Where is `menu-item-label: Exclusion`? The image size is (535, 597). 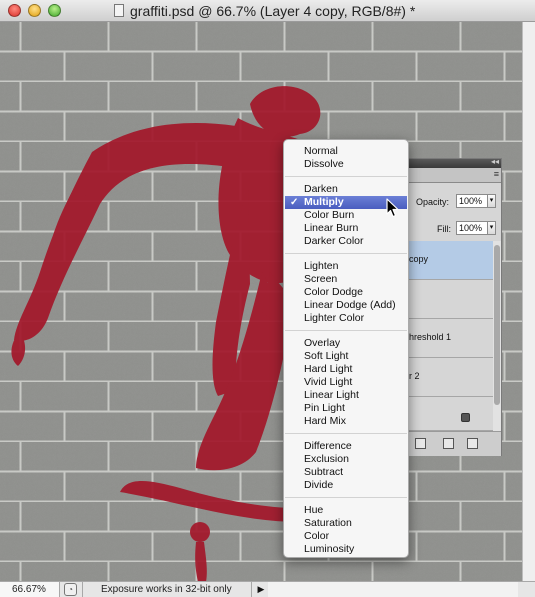
menu-item-label: Exclusion is located at coordinates (326, 459).